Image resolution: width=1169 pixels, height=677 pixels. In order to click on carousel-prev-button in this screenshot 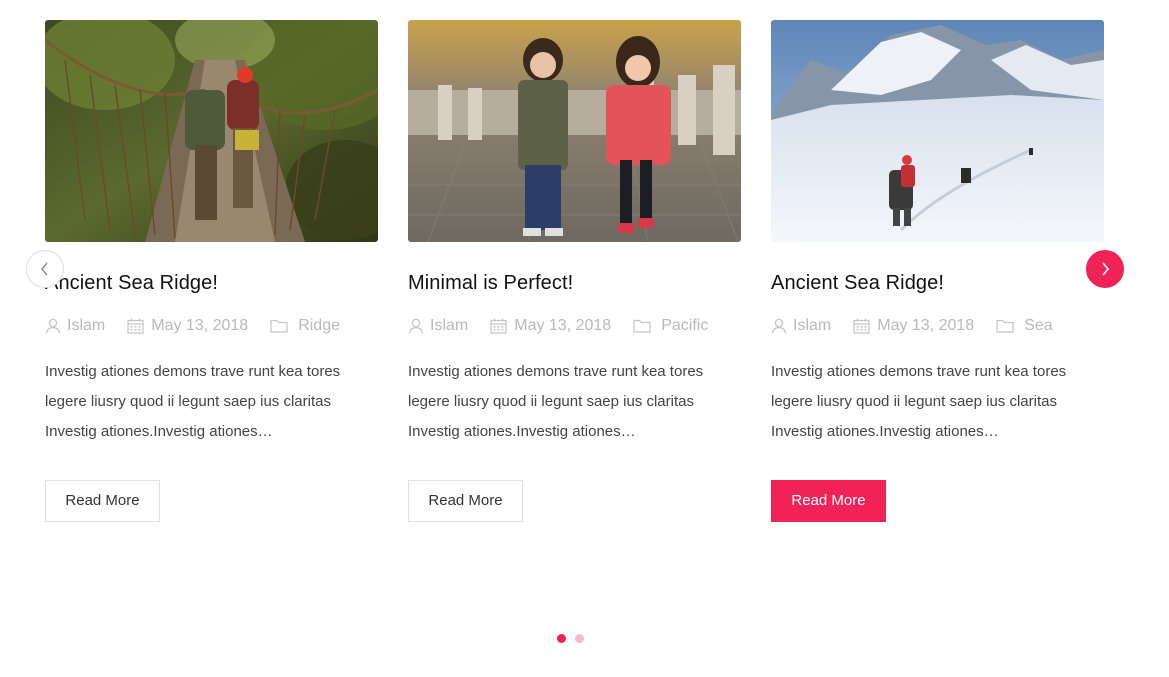, I will do `click(45, 269)`.